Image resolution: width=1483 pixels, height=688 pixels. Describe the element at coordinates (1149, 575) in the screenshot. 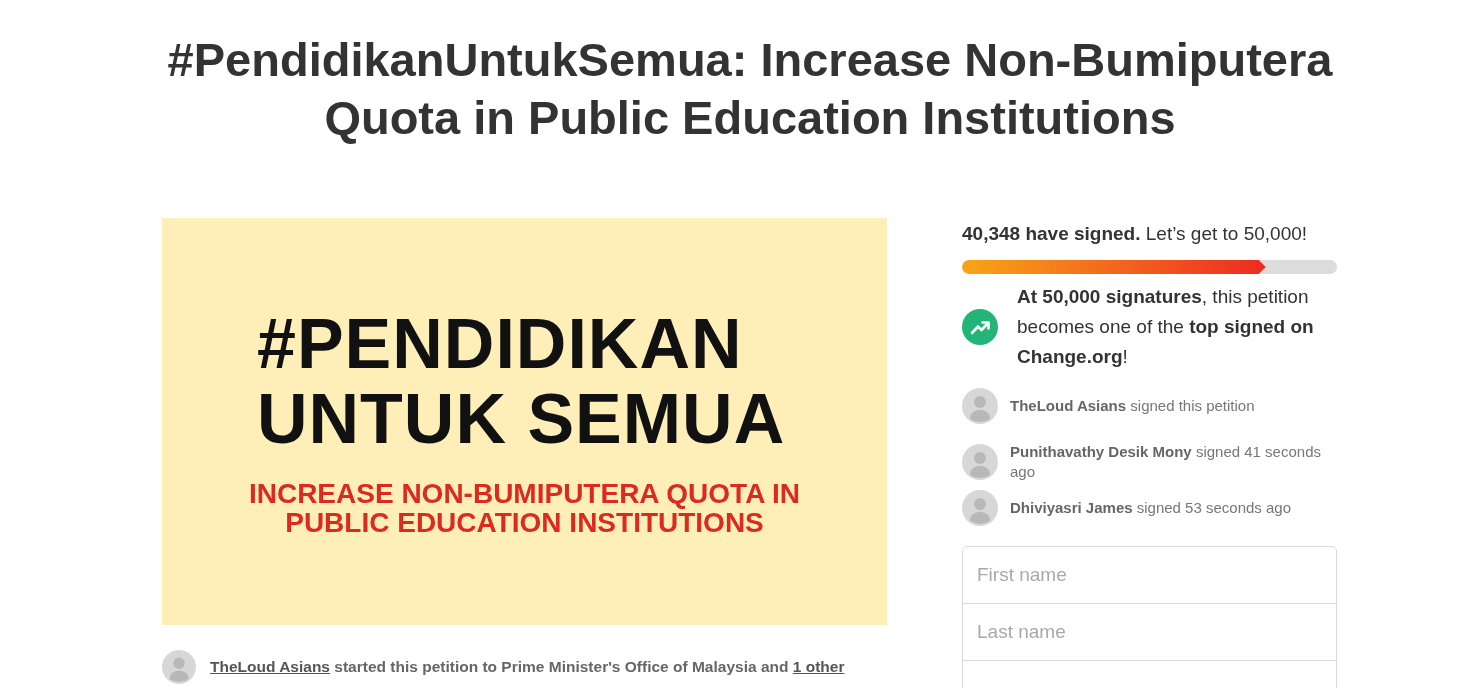

I see `text-input-field: First name` at that location.